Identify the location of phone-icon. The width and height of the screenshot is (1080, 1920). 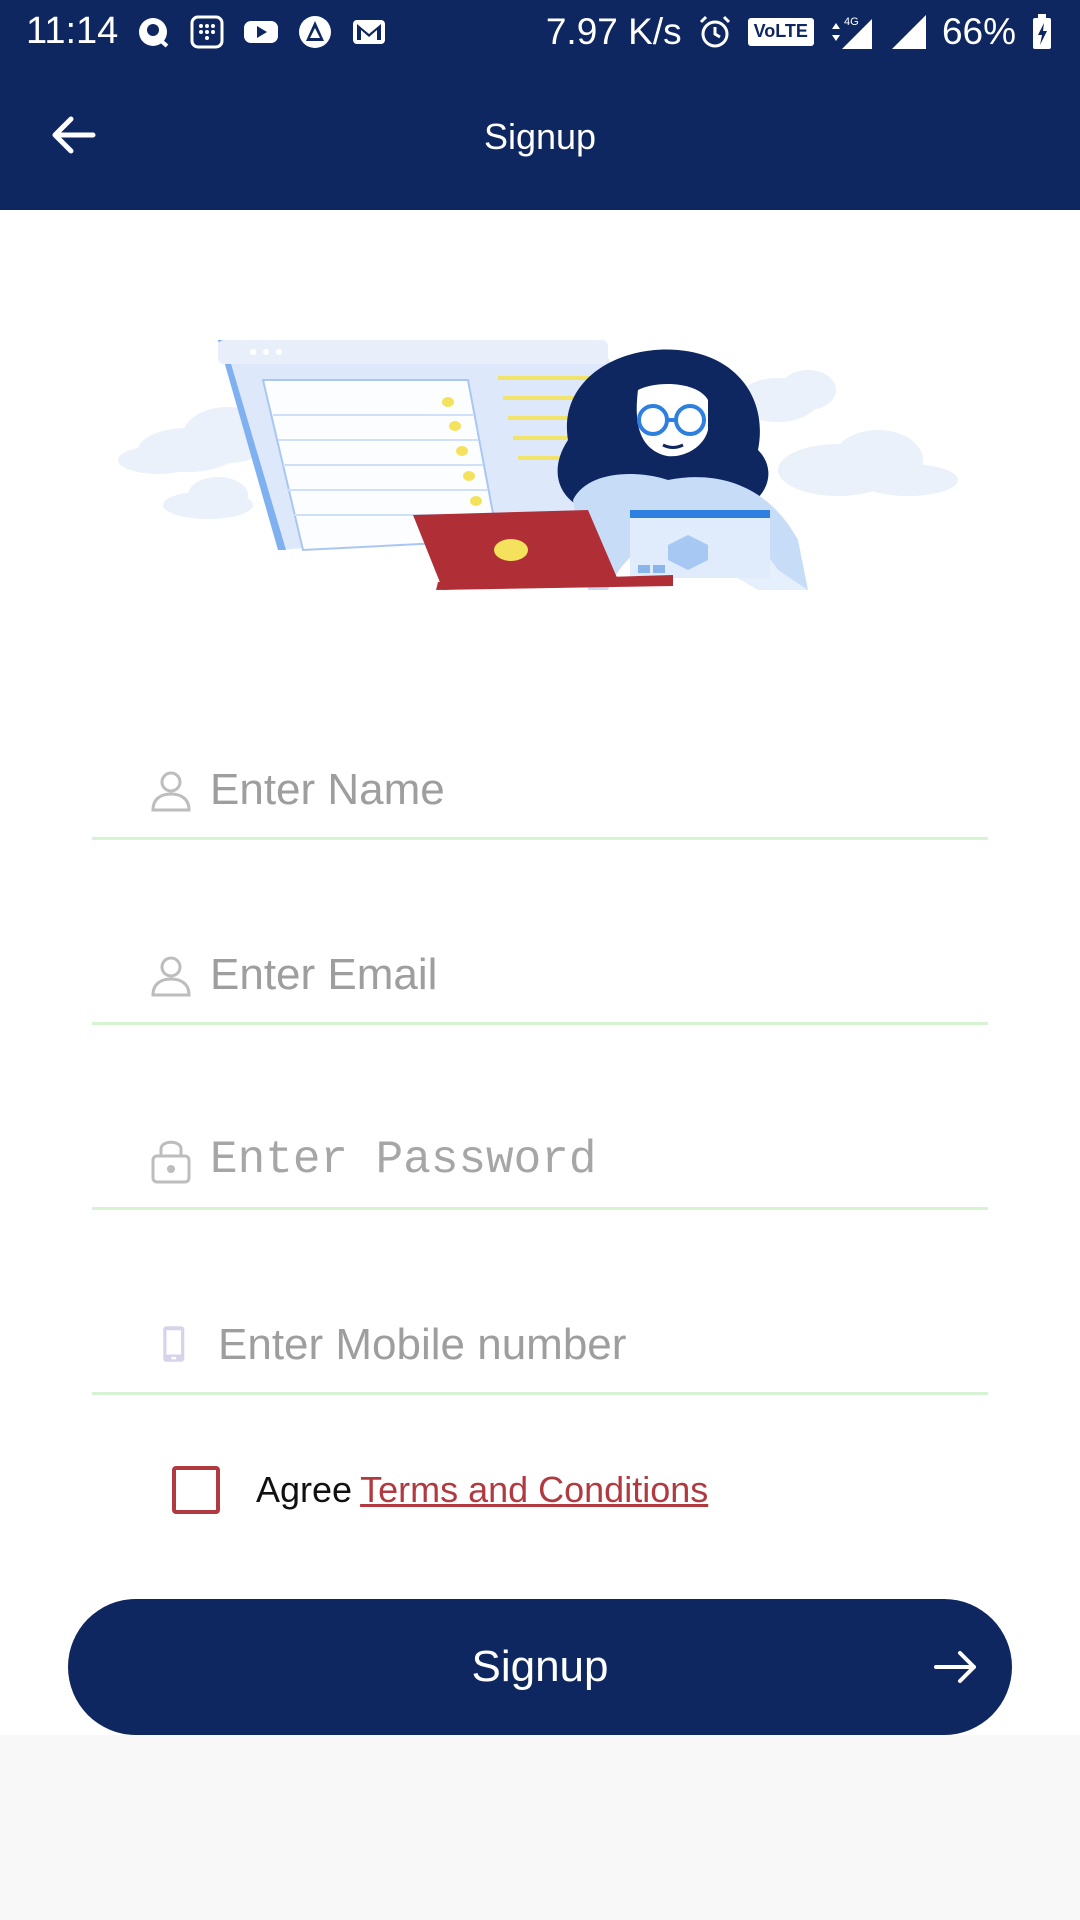
(174, 1344).